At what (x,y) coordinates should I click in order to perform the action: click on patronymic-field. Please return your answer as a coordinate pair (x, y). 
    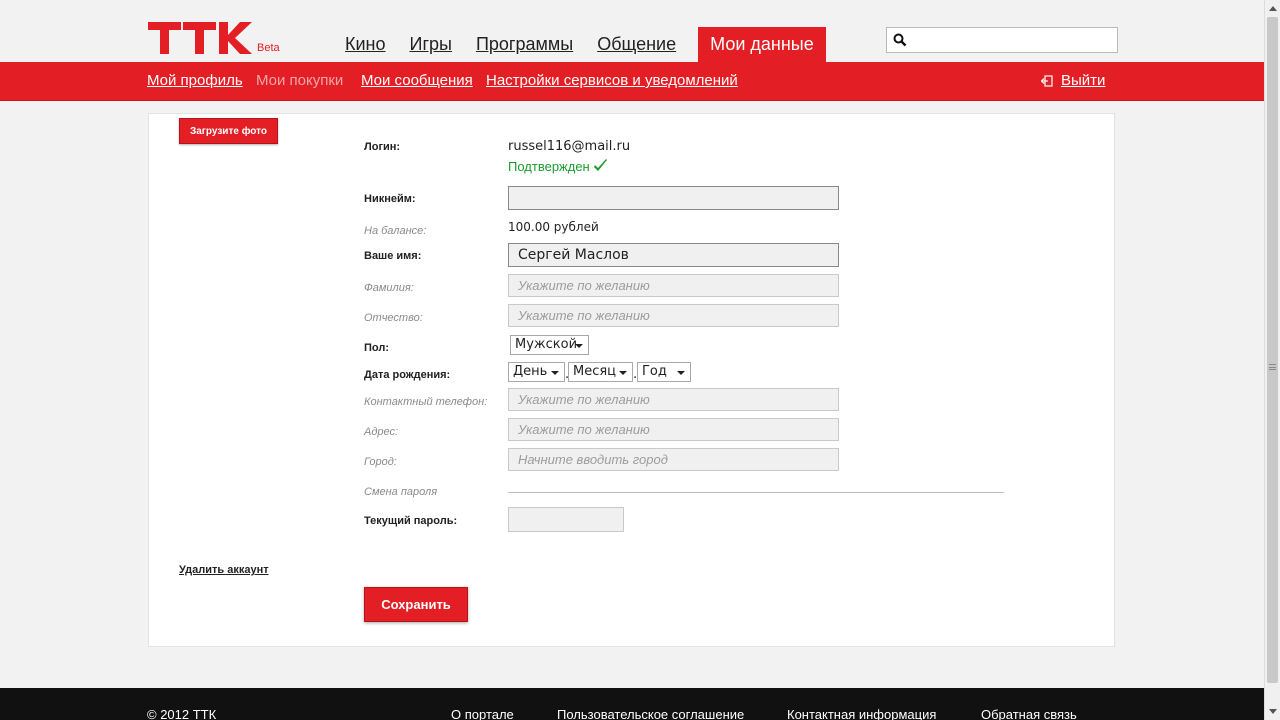
    Looking at the image, I should click on (673, 315).